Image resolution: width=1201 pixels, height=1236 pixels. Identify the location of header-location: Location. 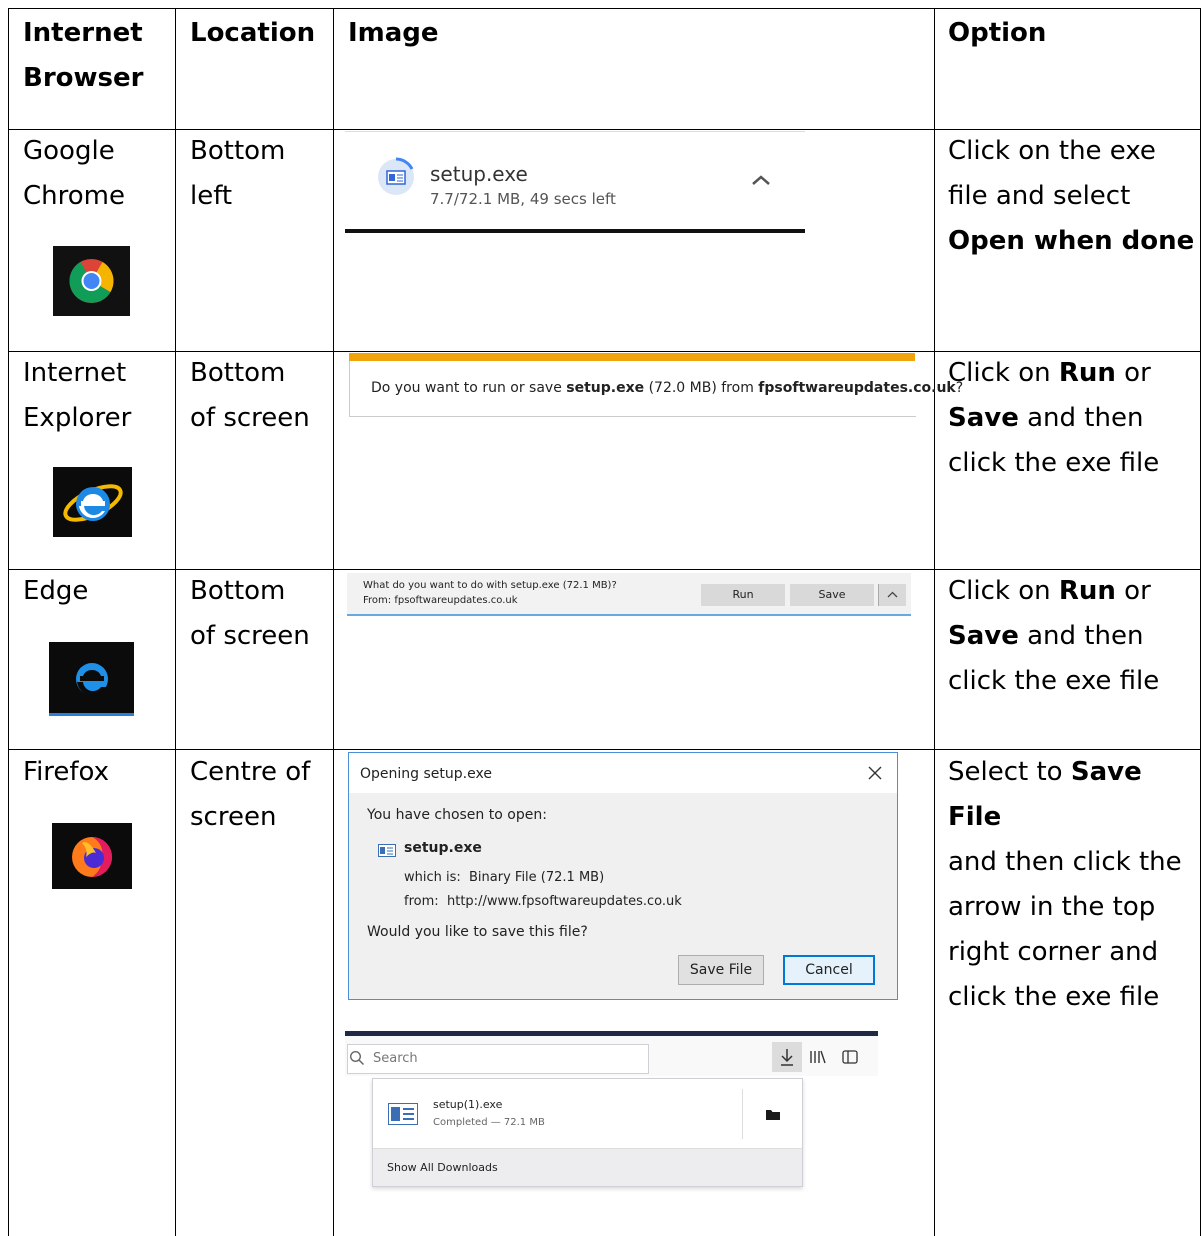
(253, 33).